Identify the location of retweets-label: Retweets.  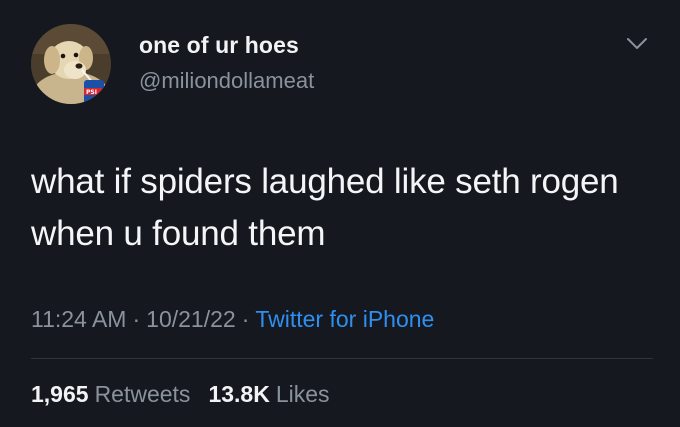
(142, 394).